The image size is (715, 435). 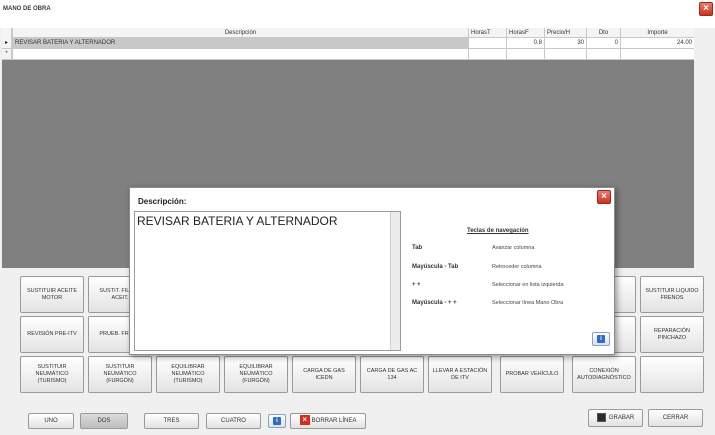 I want to click on cell-precioh, so click(x=565, y=54).